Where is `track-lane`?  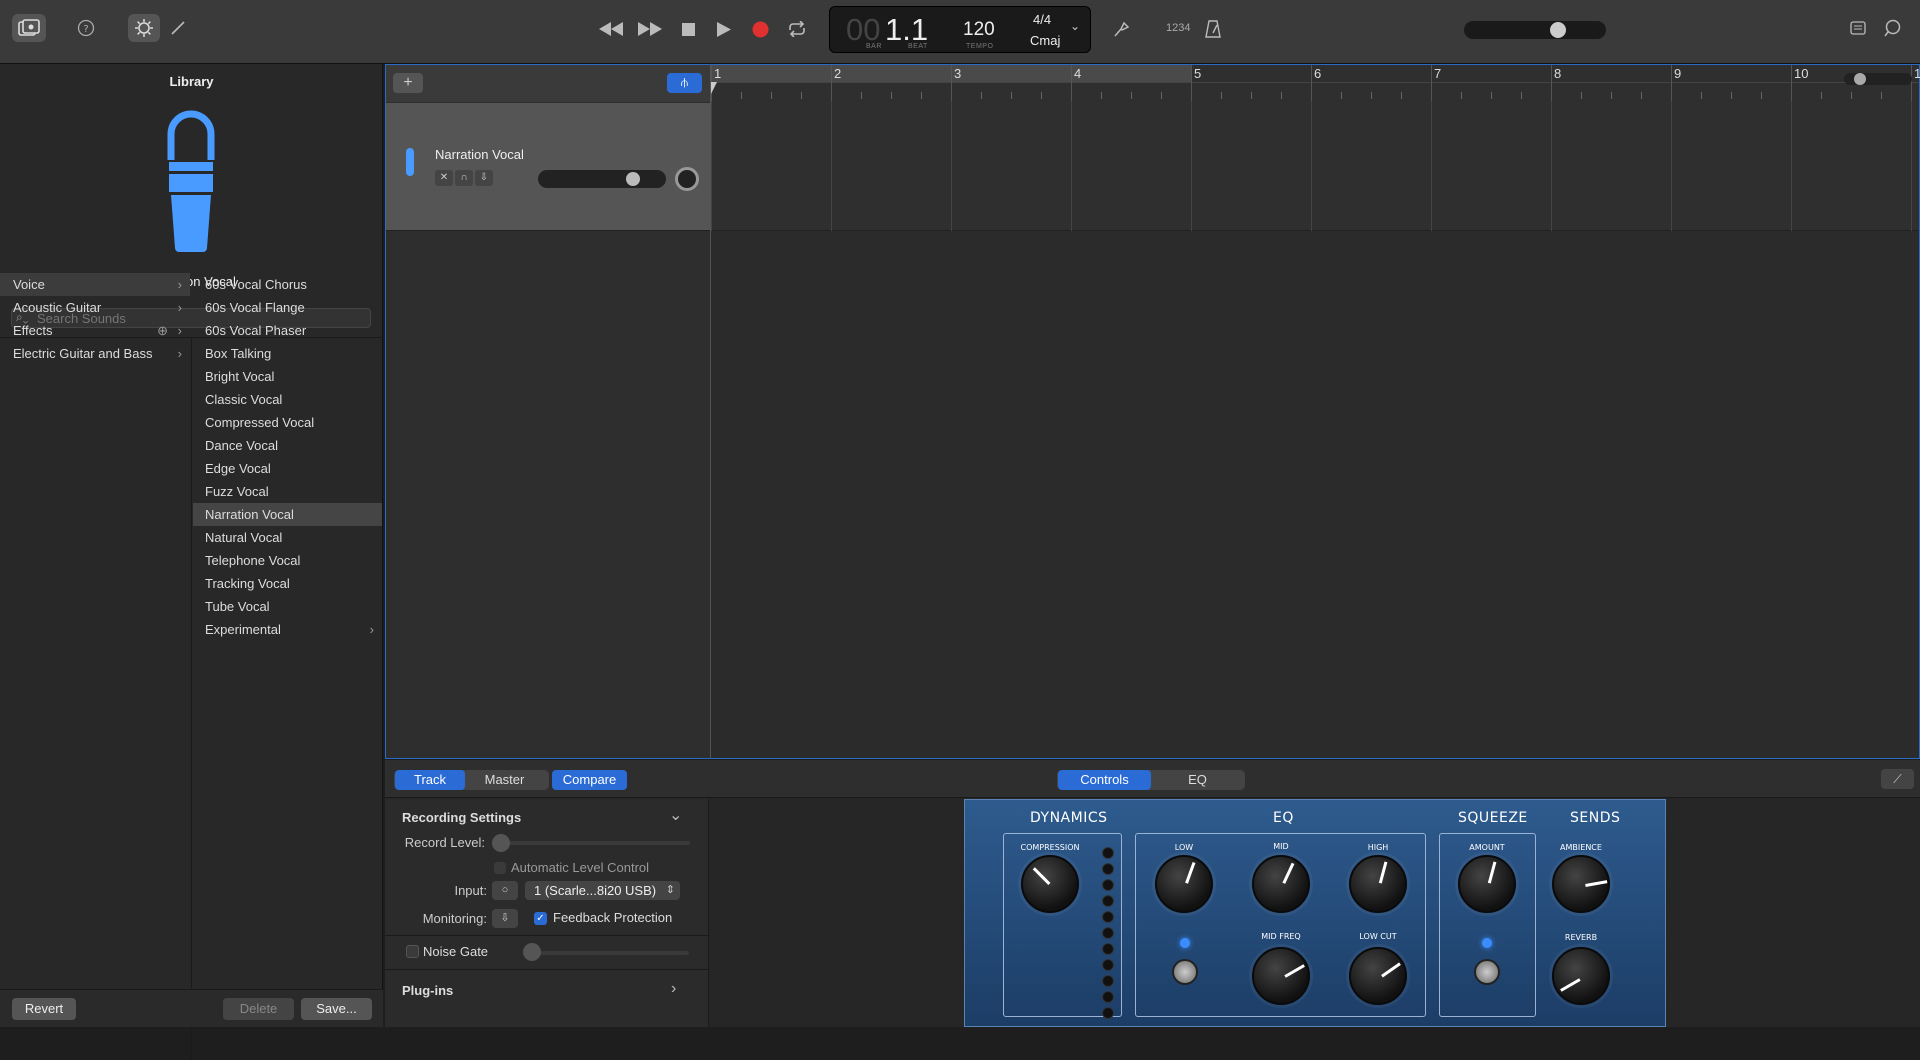
track-lane is located at coordinates (1315, 166).